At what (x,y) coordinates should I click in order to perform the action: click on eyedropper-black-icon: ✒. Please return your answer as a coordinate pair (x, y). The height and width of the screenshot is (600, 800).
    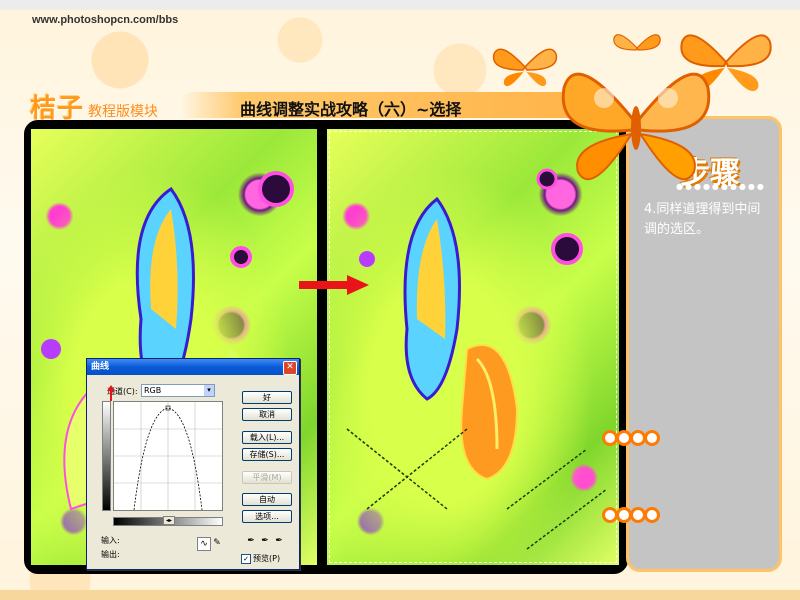
    Looking at the image, I should click on (251, 541).